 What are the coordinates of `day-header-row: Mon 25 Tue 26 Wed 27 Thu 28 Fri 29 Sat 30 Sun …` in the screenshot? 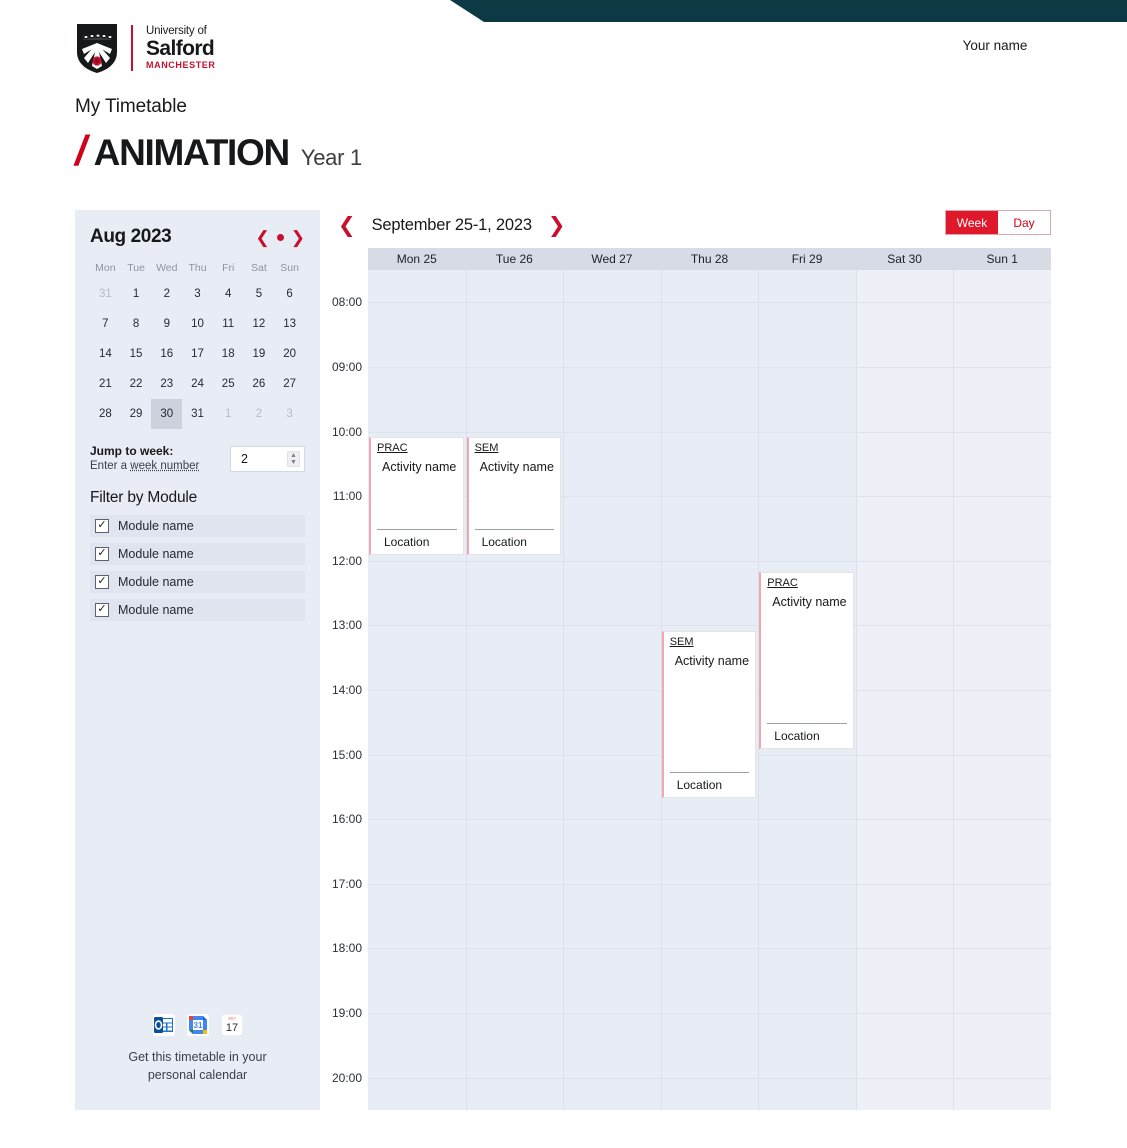 It's located at (709, 259).